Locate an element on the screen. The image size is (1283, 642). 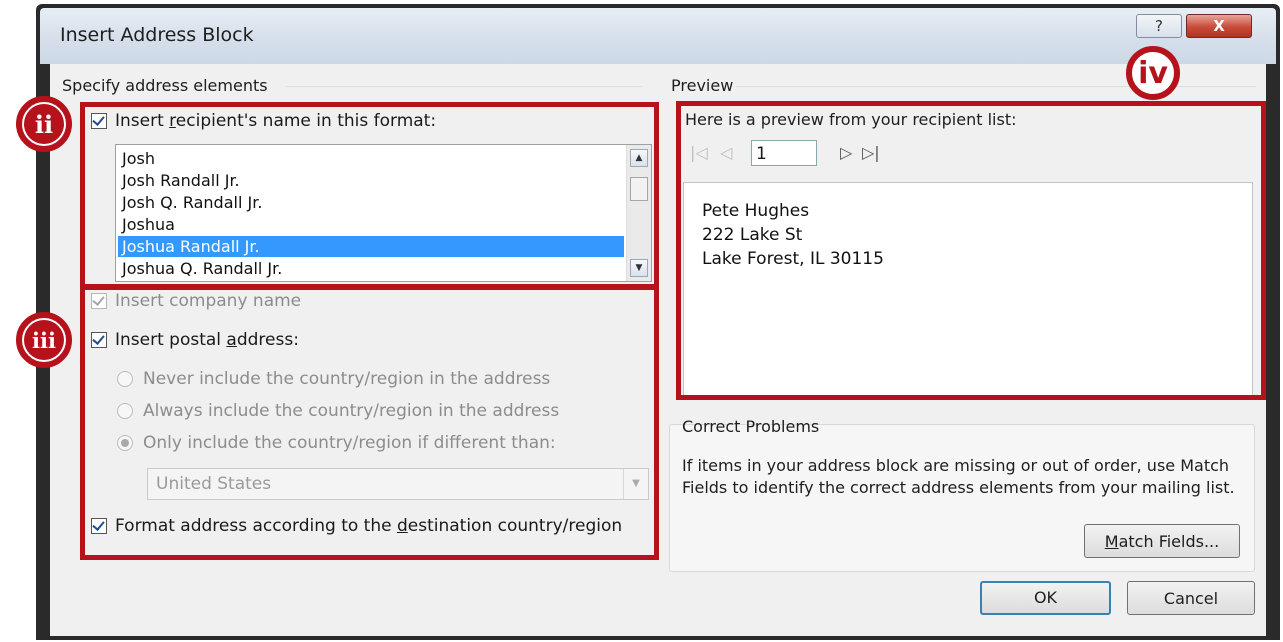
title-bar: Insert Address Block ? X is located at coordinates (658, 36).